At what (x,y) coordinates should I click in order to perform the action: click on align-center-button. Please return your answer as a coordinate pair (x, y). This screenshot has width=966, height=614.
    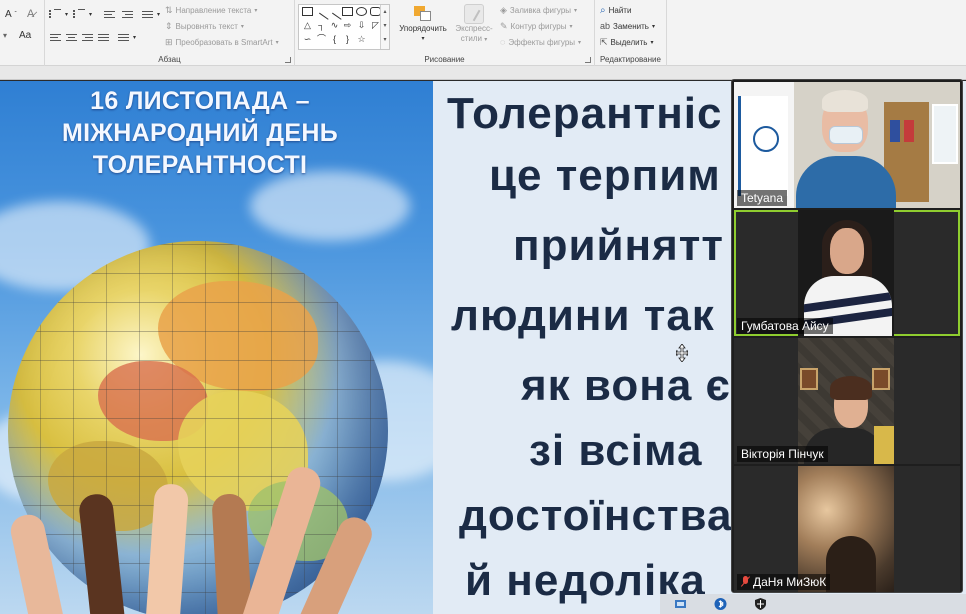
    Looking at the image, I should click on (71, 37).